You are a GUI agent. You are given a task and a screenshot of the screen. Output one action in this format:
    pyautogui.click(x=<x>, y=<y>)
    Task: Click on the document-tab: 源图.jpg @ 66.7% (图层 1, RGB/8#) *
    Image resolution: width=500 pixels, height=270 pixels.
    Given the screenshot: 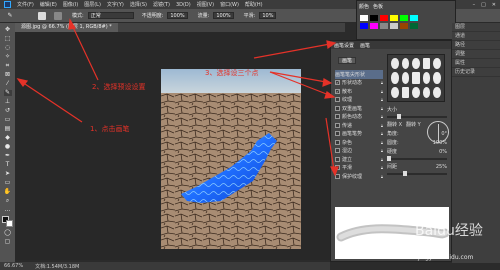 What is the action you would take?
    pyautogui.click(x=66, y=27)
    